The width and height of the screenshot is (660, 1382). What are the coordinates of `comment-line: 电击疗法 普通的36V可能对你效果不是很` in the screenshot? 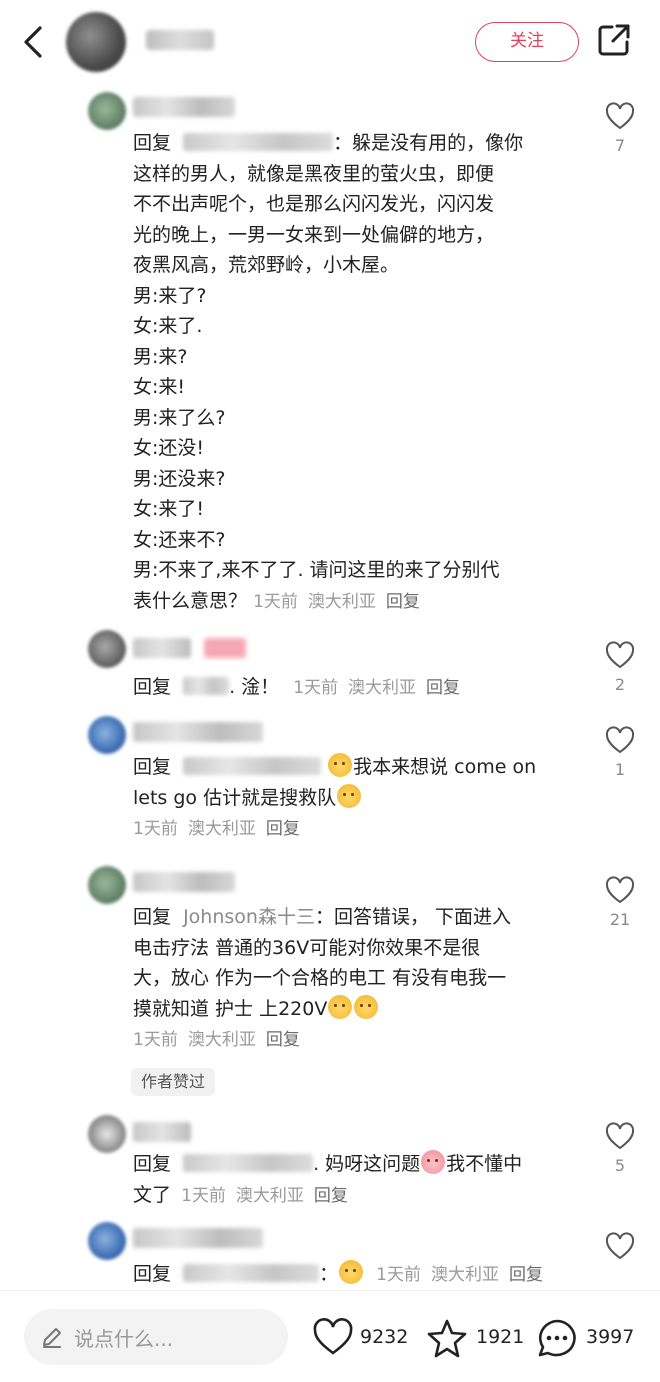 It's located at (307, 947).